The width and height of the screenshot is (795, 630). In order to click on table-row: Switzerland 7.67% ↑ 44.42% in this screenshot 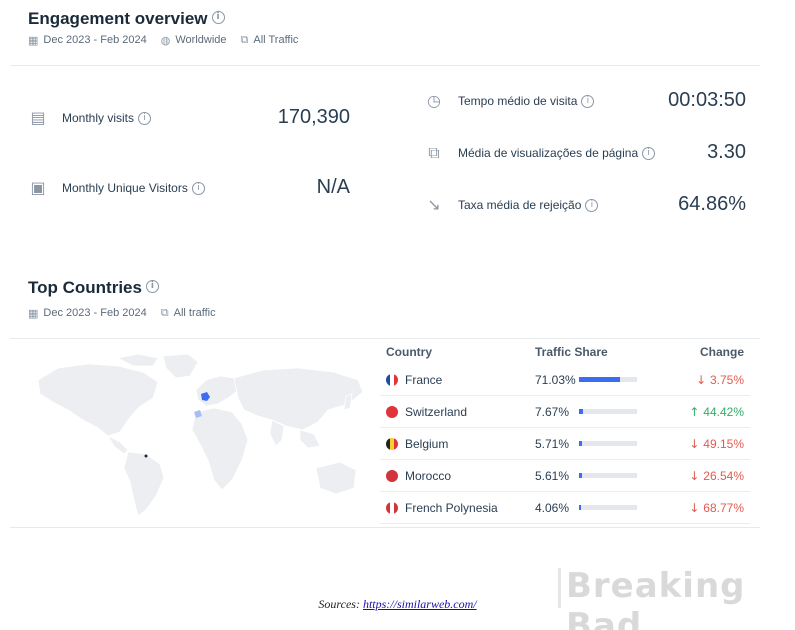, I will do `click(565, 412)`.